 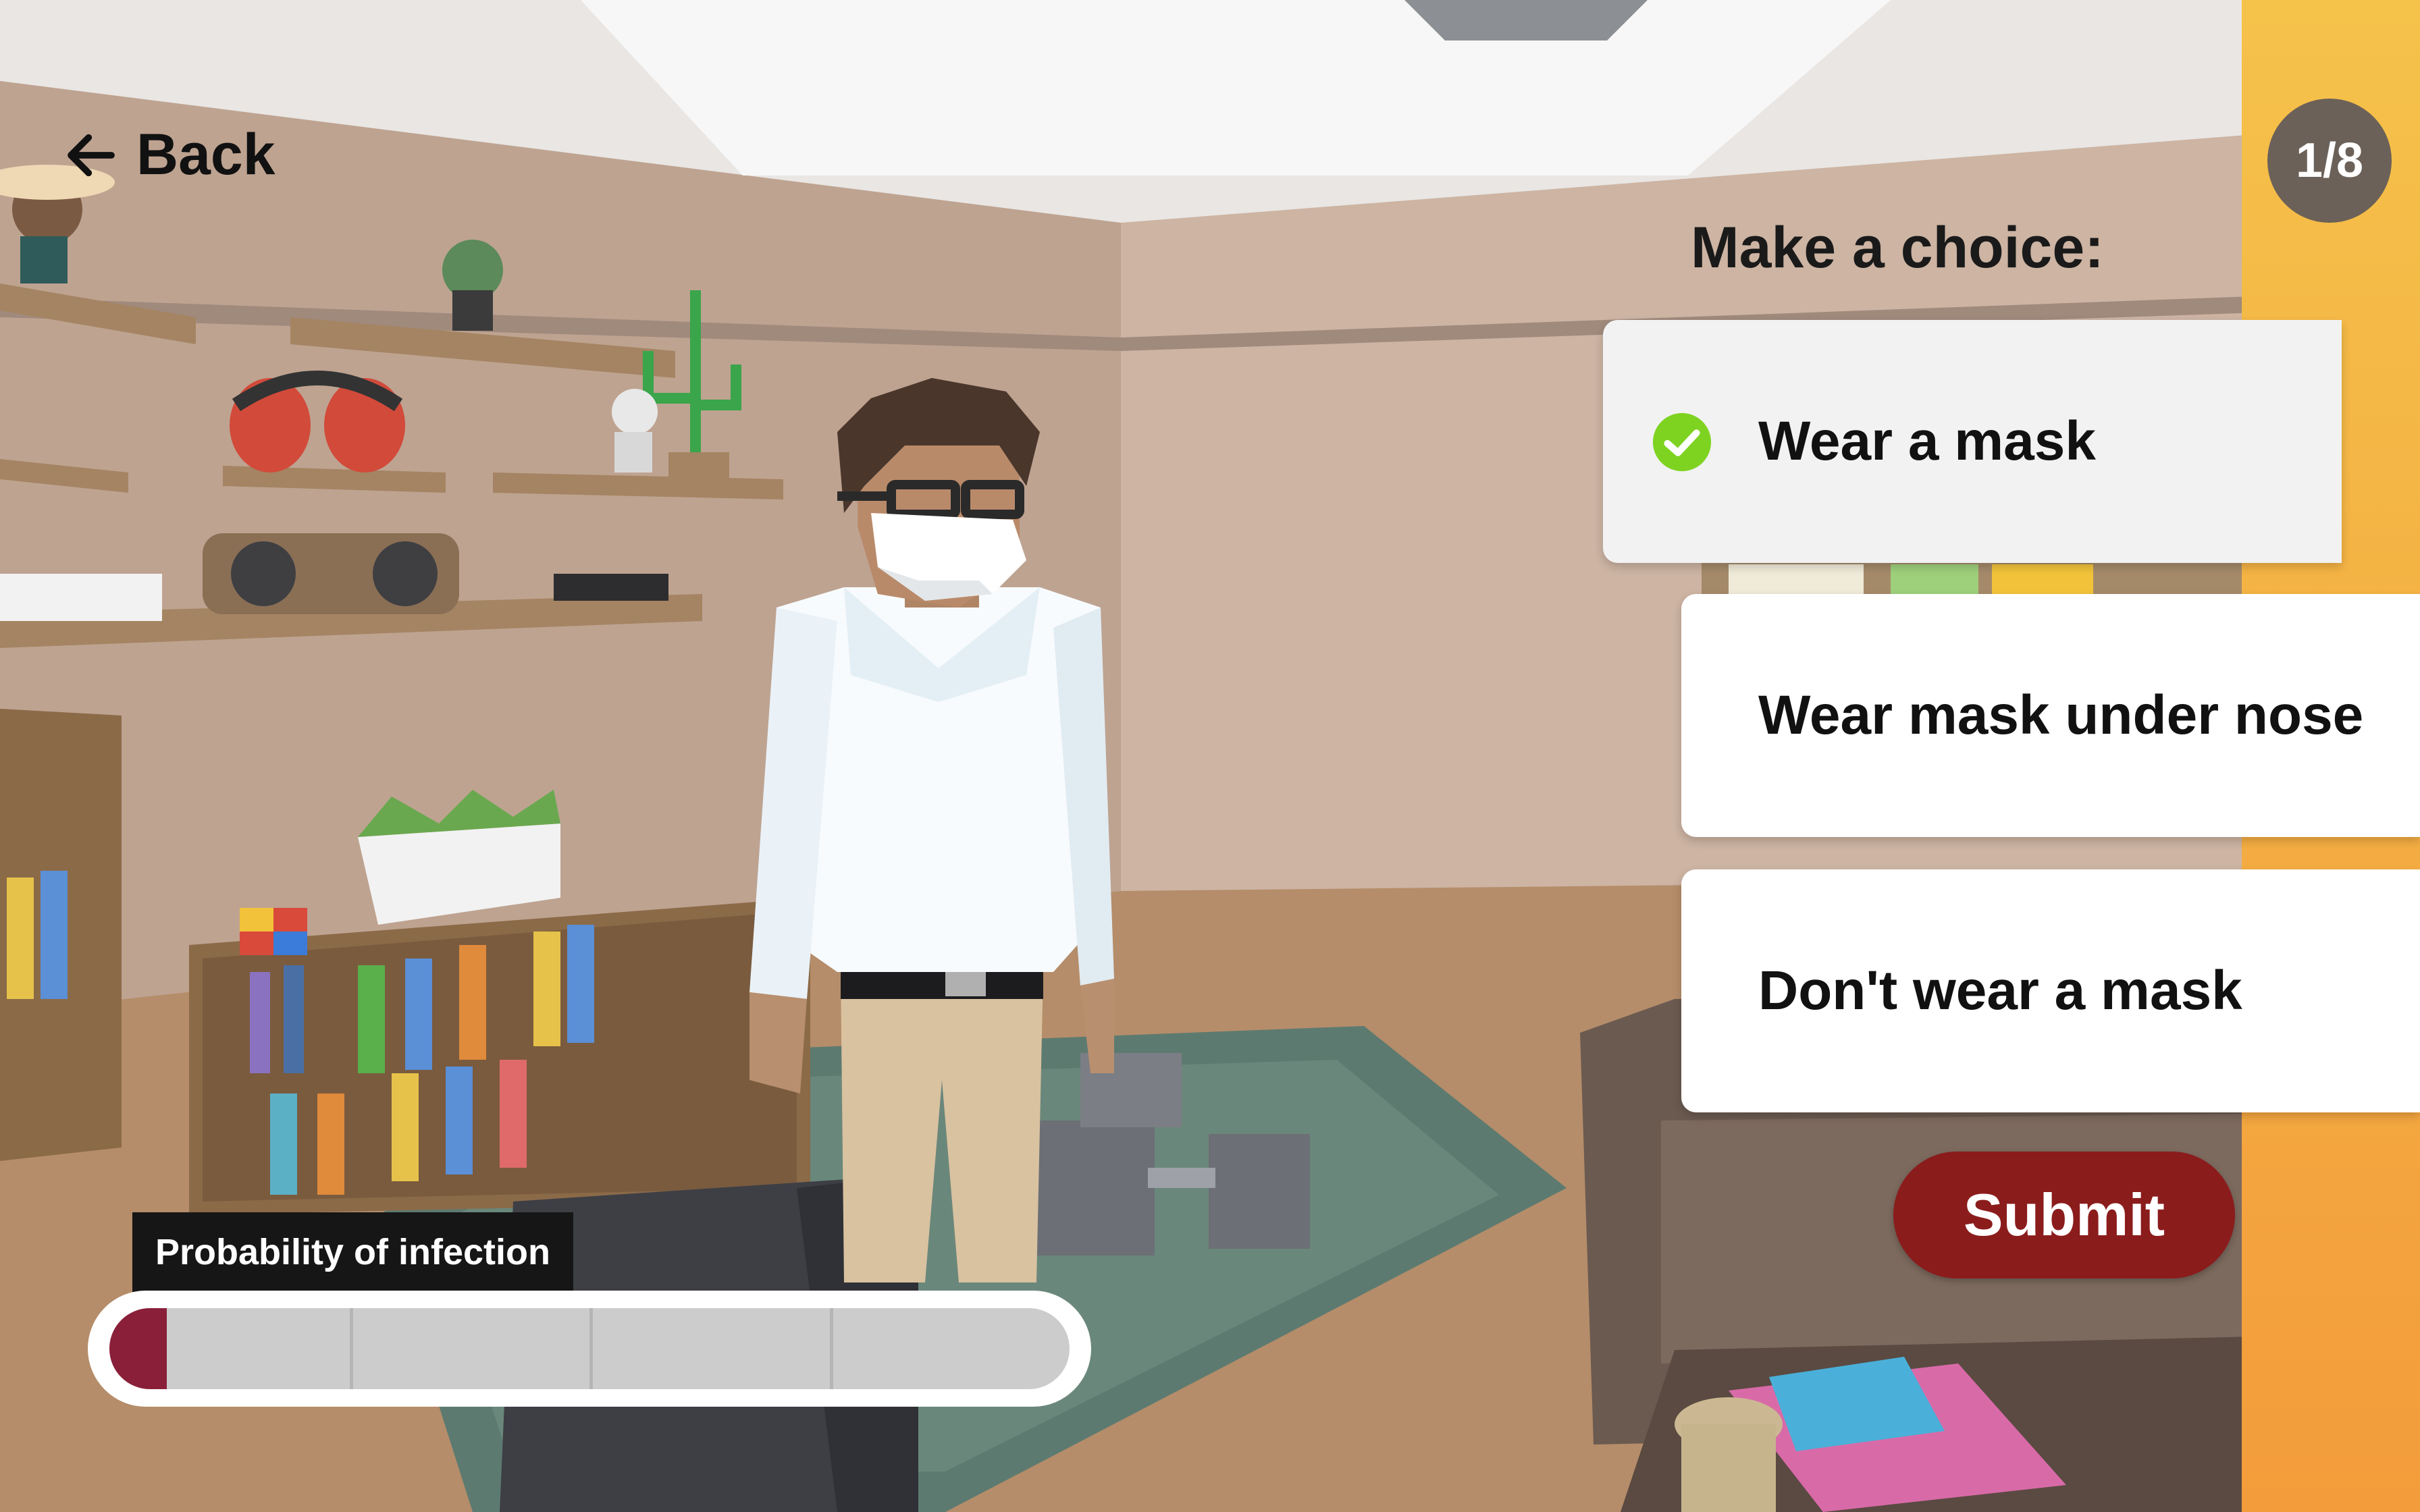 I want to click on infection-meter-label-box: Probability of infection, so click(x=353, y=1252).